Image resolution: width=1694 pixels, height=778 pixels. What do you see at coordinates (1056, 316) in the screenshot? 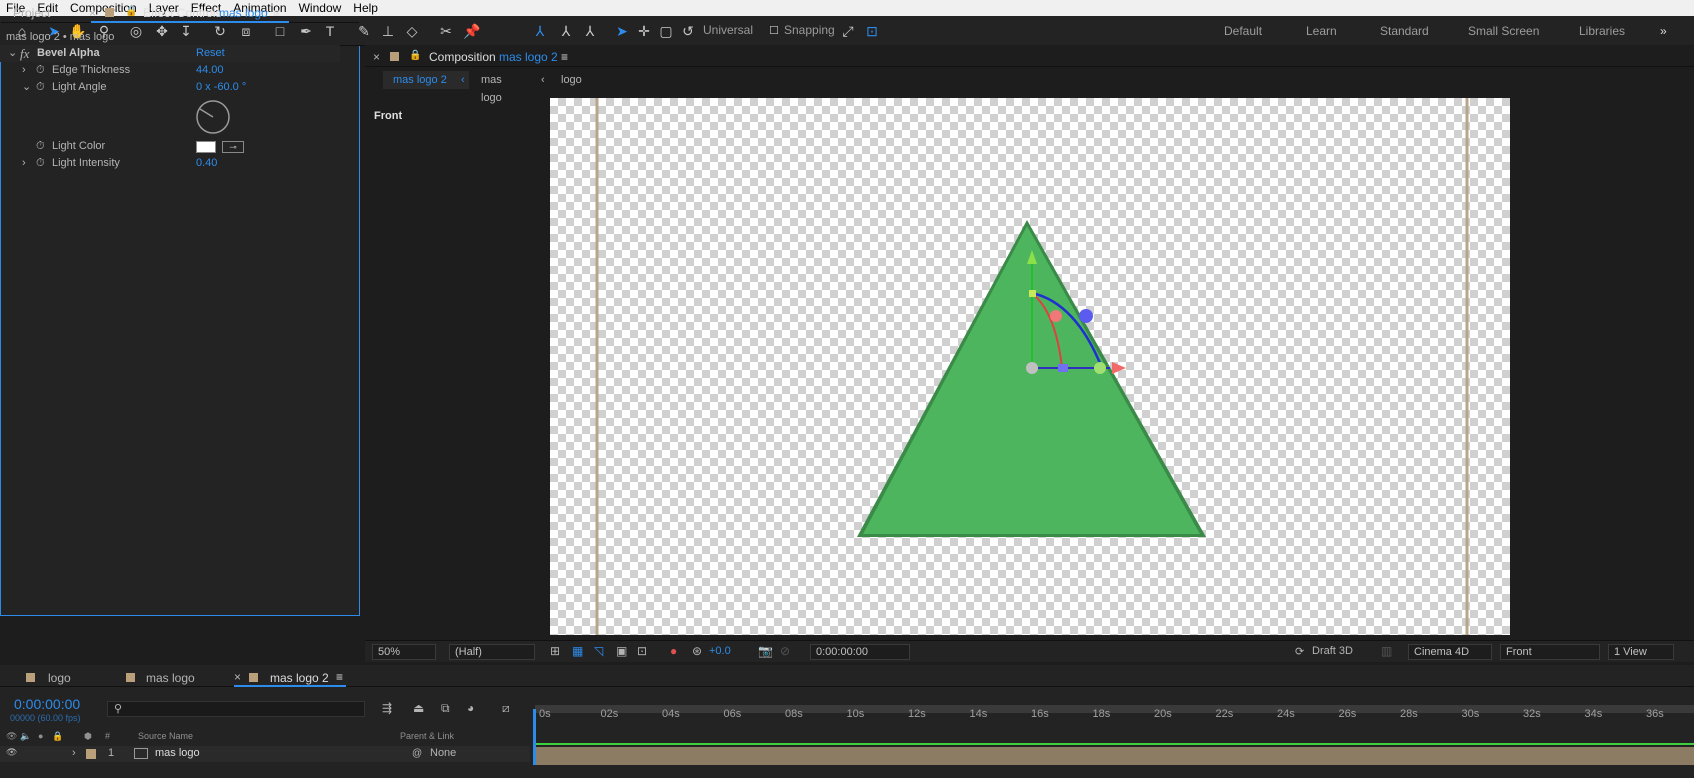
I see `rotation-handle-red` at bounding box center [1056, 316].